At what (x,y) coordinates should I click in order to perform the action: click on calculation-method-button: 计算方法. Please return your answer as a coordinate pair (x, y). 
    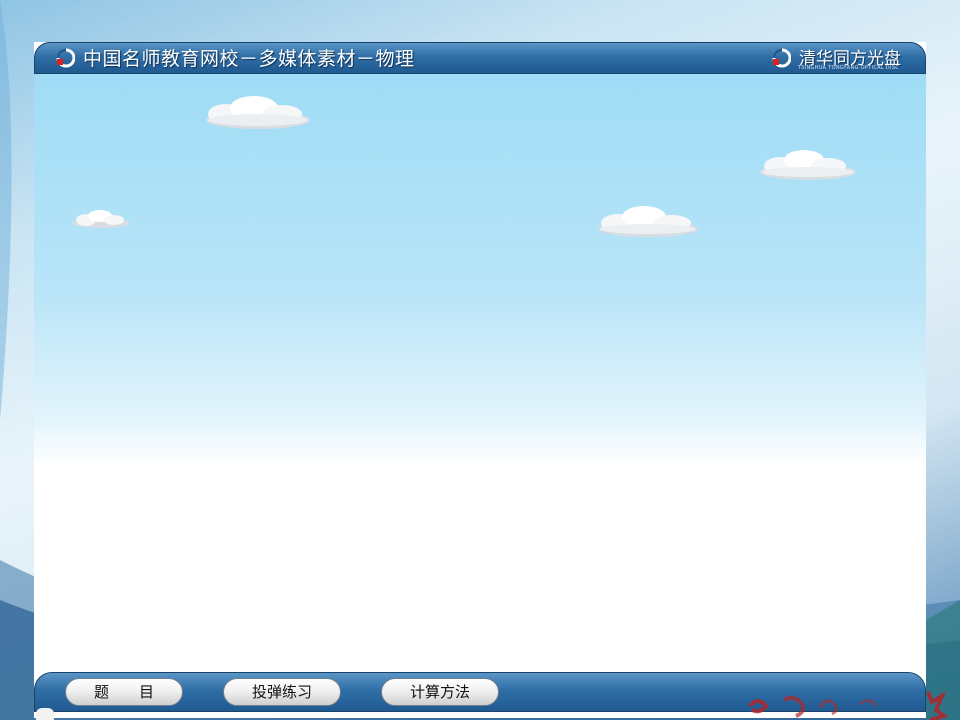
    Looking at the image, I should click on (440, 692).